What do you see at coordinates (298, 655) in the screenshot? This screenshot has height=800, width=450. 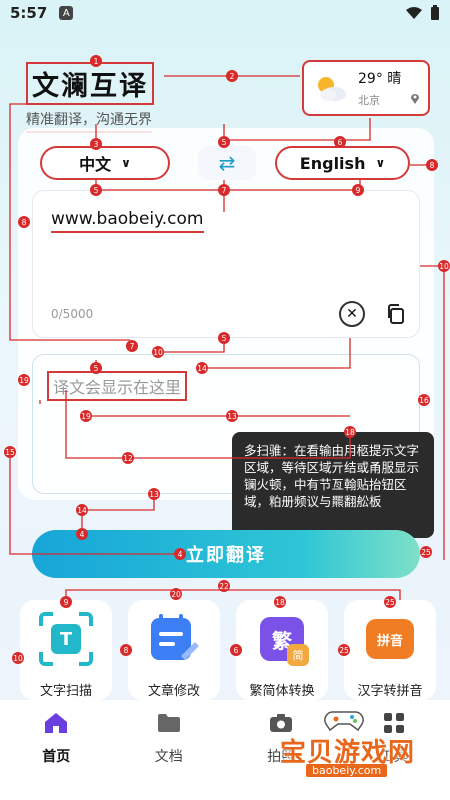 I see `jian-badge: 简` at bounding box center [298, 655].